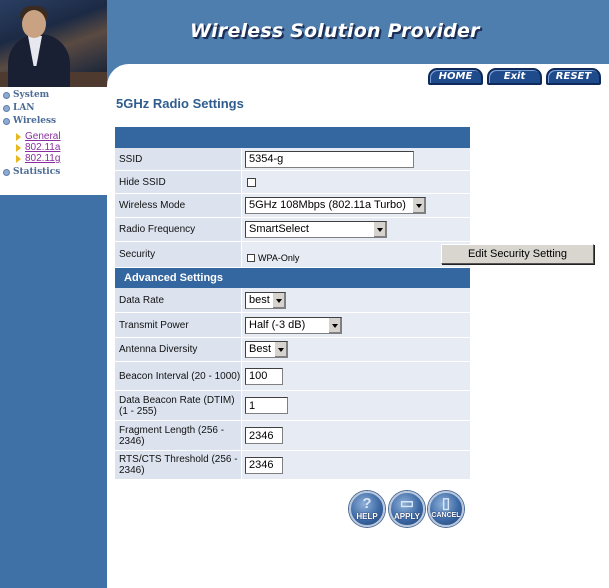  What do you see at coordinates (407, 503) in the screenshot?
I see `document-icon: ▭` at bounding box center [407, 503].